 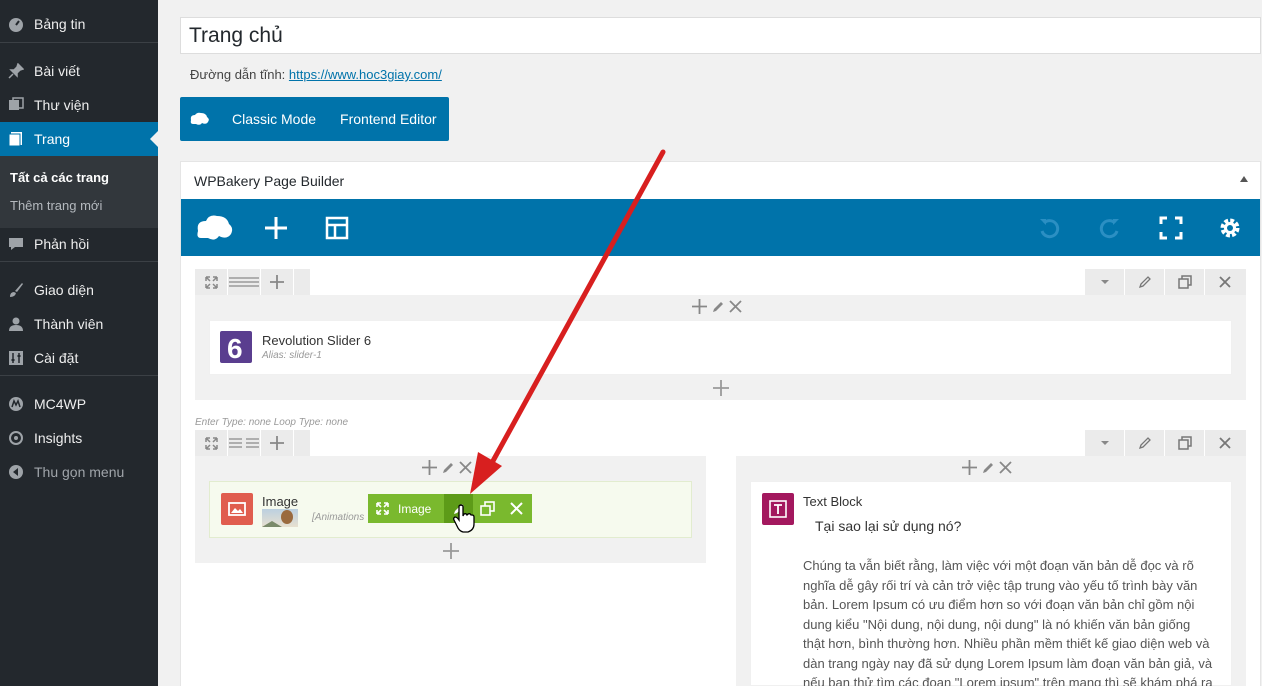 I want to click on sidebar-item-label: Phản hồi, so click(x=62, y=244).